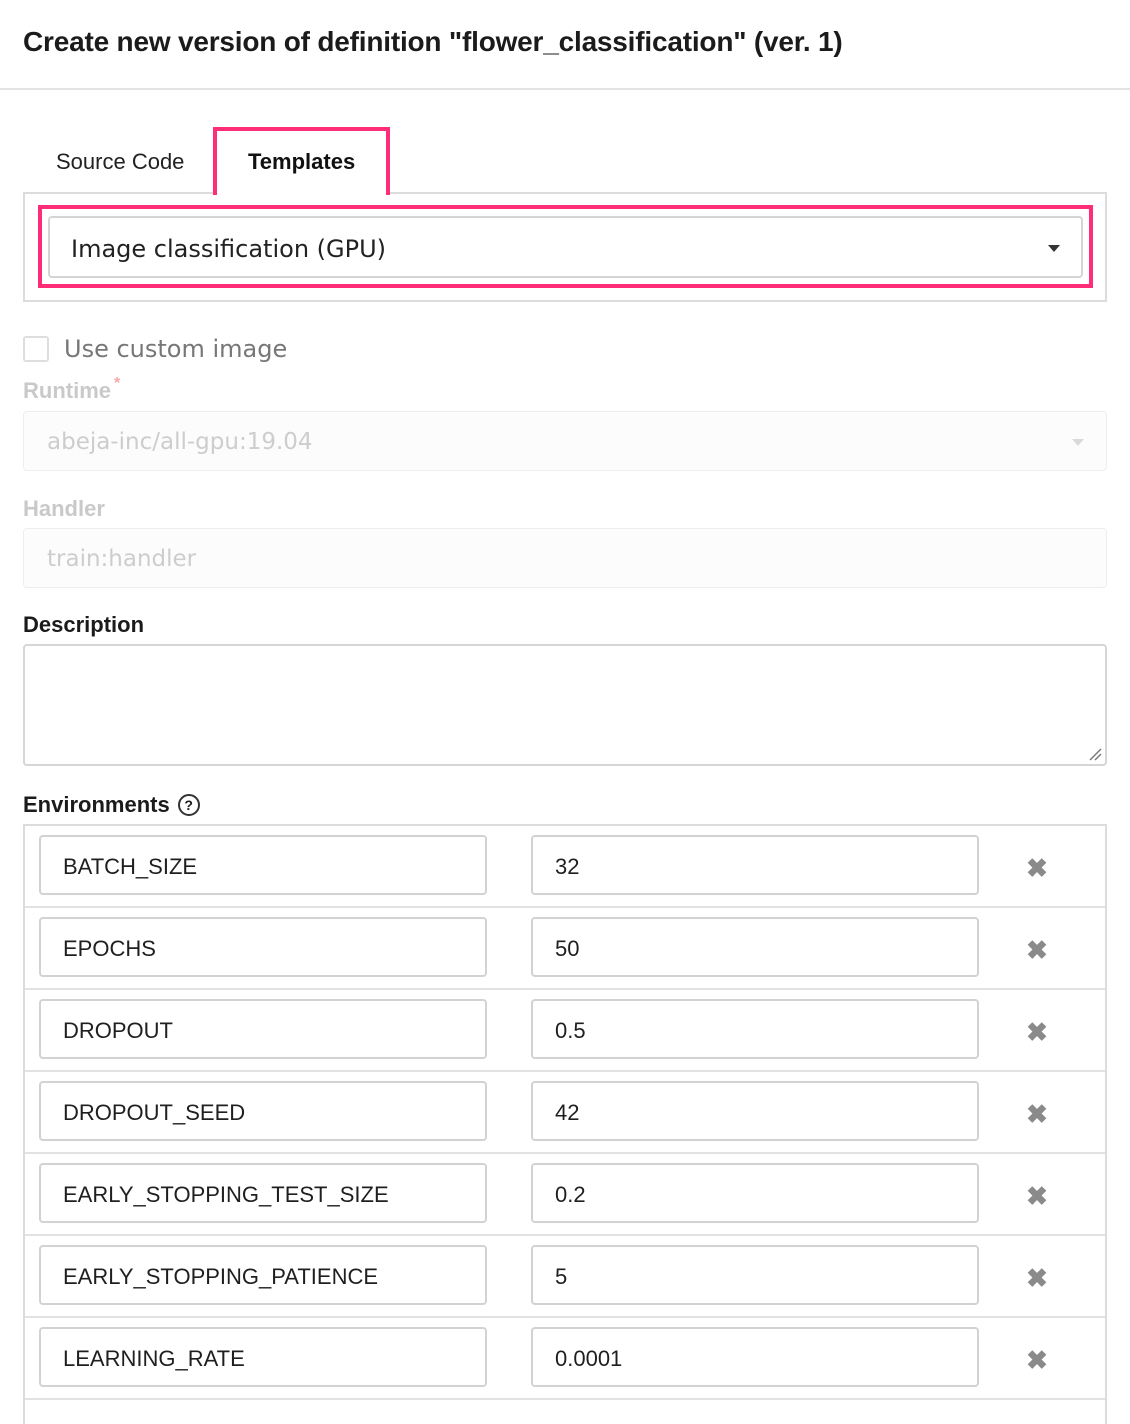 The image size is (1130, 1424). Describe the element at coordinates (84, 624) in the screenshot. I see `description-label: Description` at that location.